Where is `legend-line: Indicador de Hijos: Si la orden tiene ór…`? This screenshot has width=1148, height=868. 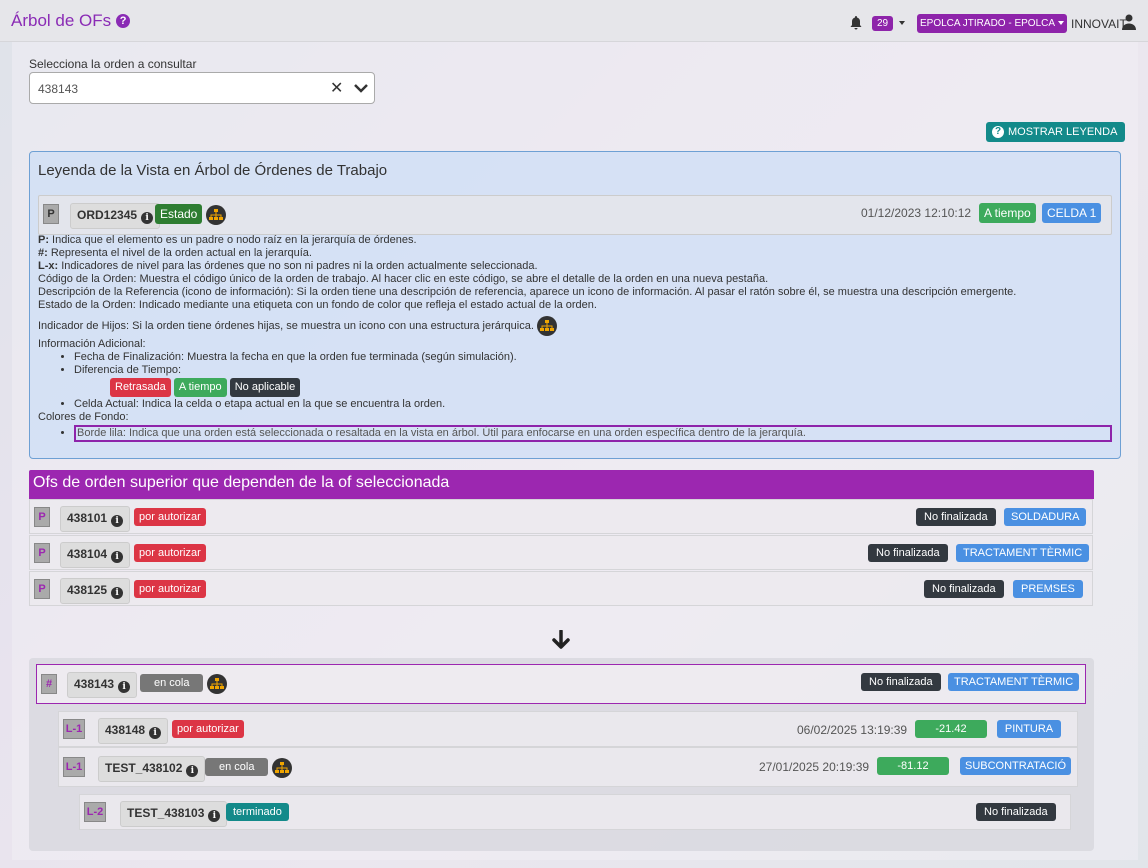
legend-line: Indicador de Hijos: Si la orden tiene ór… is located at coordinates (573, 326).